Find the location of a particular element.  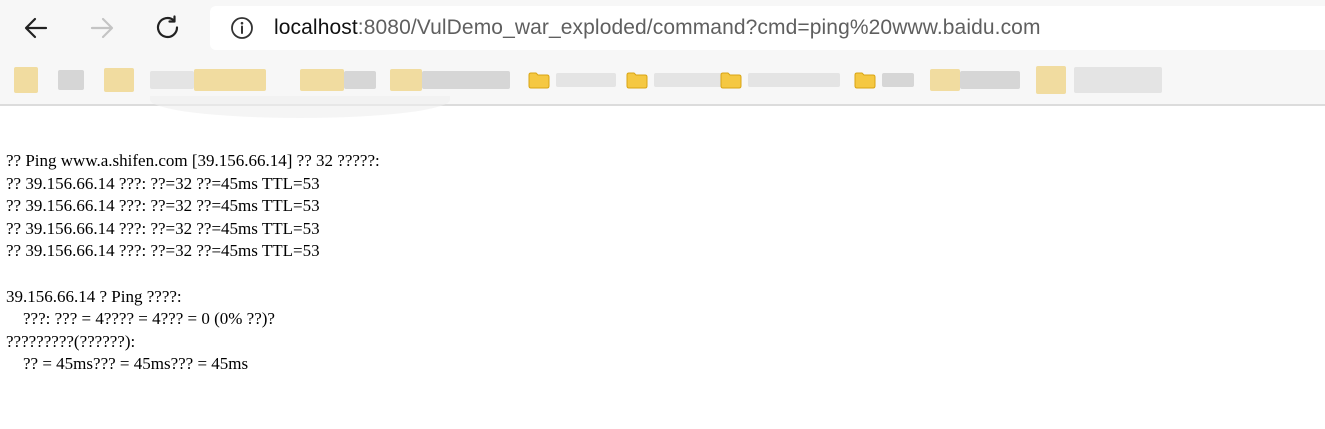

forward-button is located at coordinates (102, 28).